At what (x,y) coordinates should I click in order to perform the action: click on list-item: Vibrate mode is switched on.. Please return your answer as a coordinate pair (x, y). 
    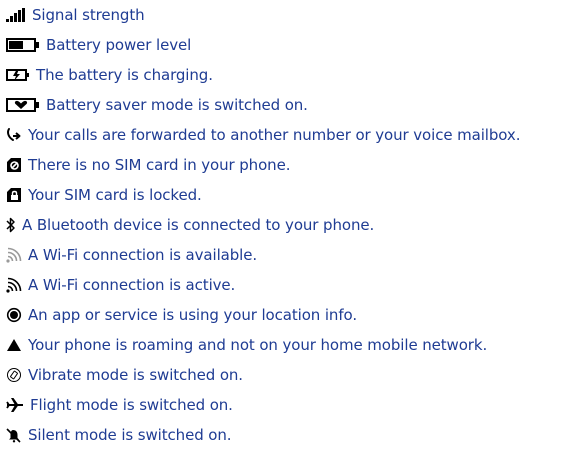
    Looking at the image, I should click on (121, 375).